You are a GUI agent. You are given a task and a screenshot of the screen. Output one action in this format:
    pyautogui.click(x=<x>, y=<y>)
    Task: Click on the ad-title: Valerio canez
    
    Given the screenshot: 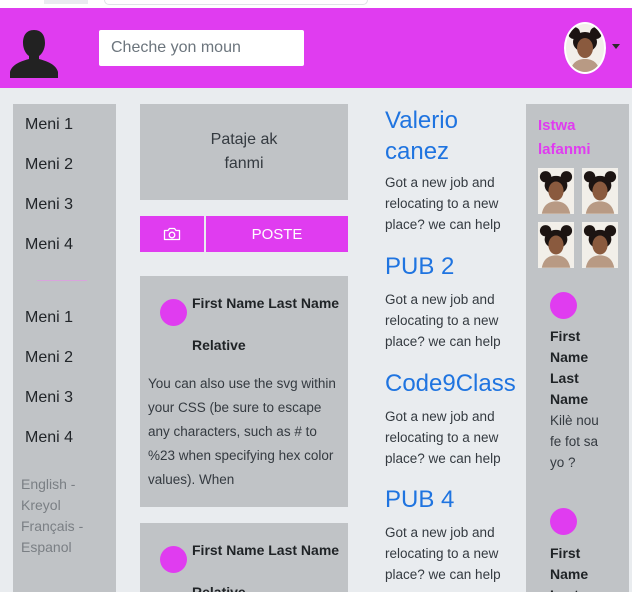 What is the action you would take?
    pyautogui.click(x=440, y=136)
    